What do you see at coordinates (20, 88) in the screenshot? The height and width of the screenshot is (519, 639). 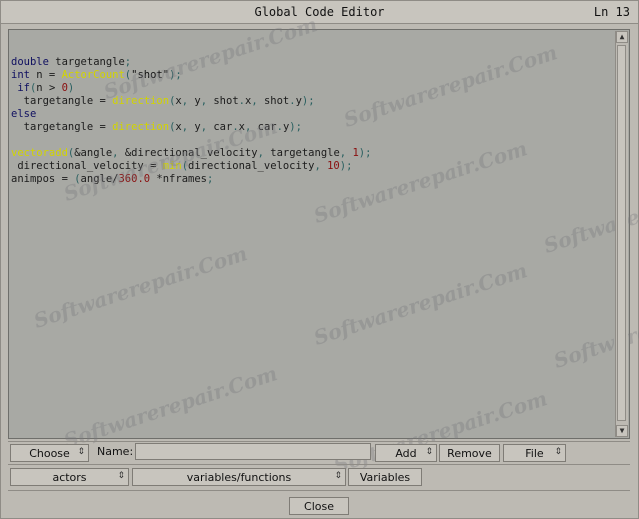 I see `code-token: if` at bounding box center [20, 88].